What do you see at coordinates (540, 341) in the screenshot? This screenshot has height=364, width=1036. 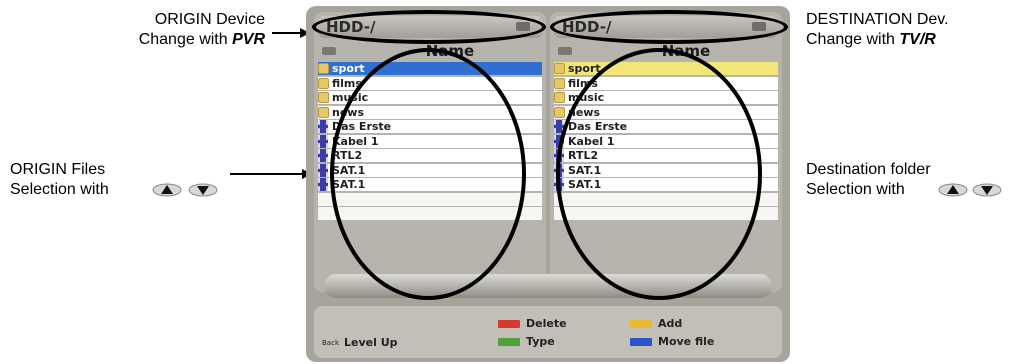 I see `type-label: Type` at bounding box center [540, 341].